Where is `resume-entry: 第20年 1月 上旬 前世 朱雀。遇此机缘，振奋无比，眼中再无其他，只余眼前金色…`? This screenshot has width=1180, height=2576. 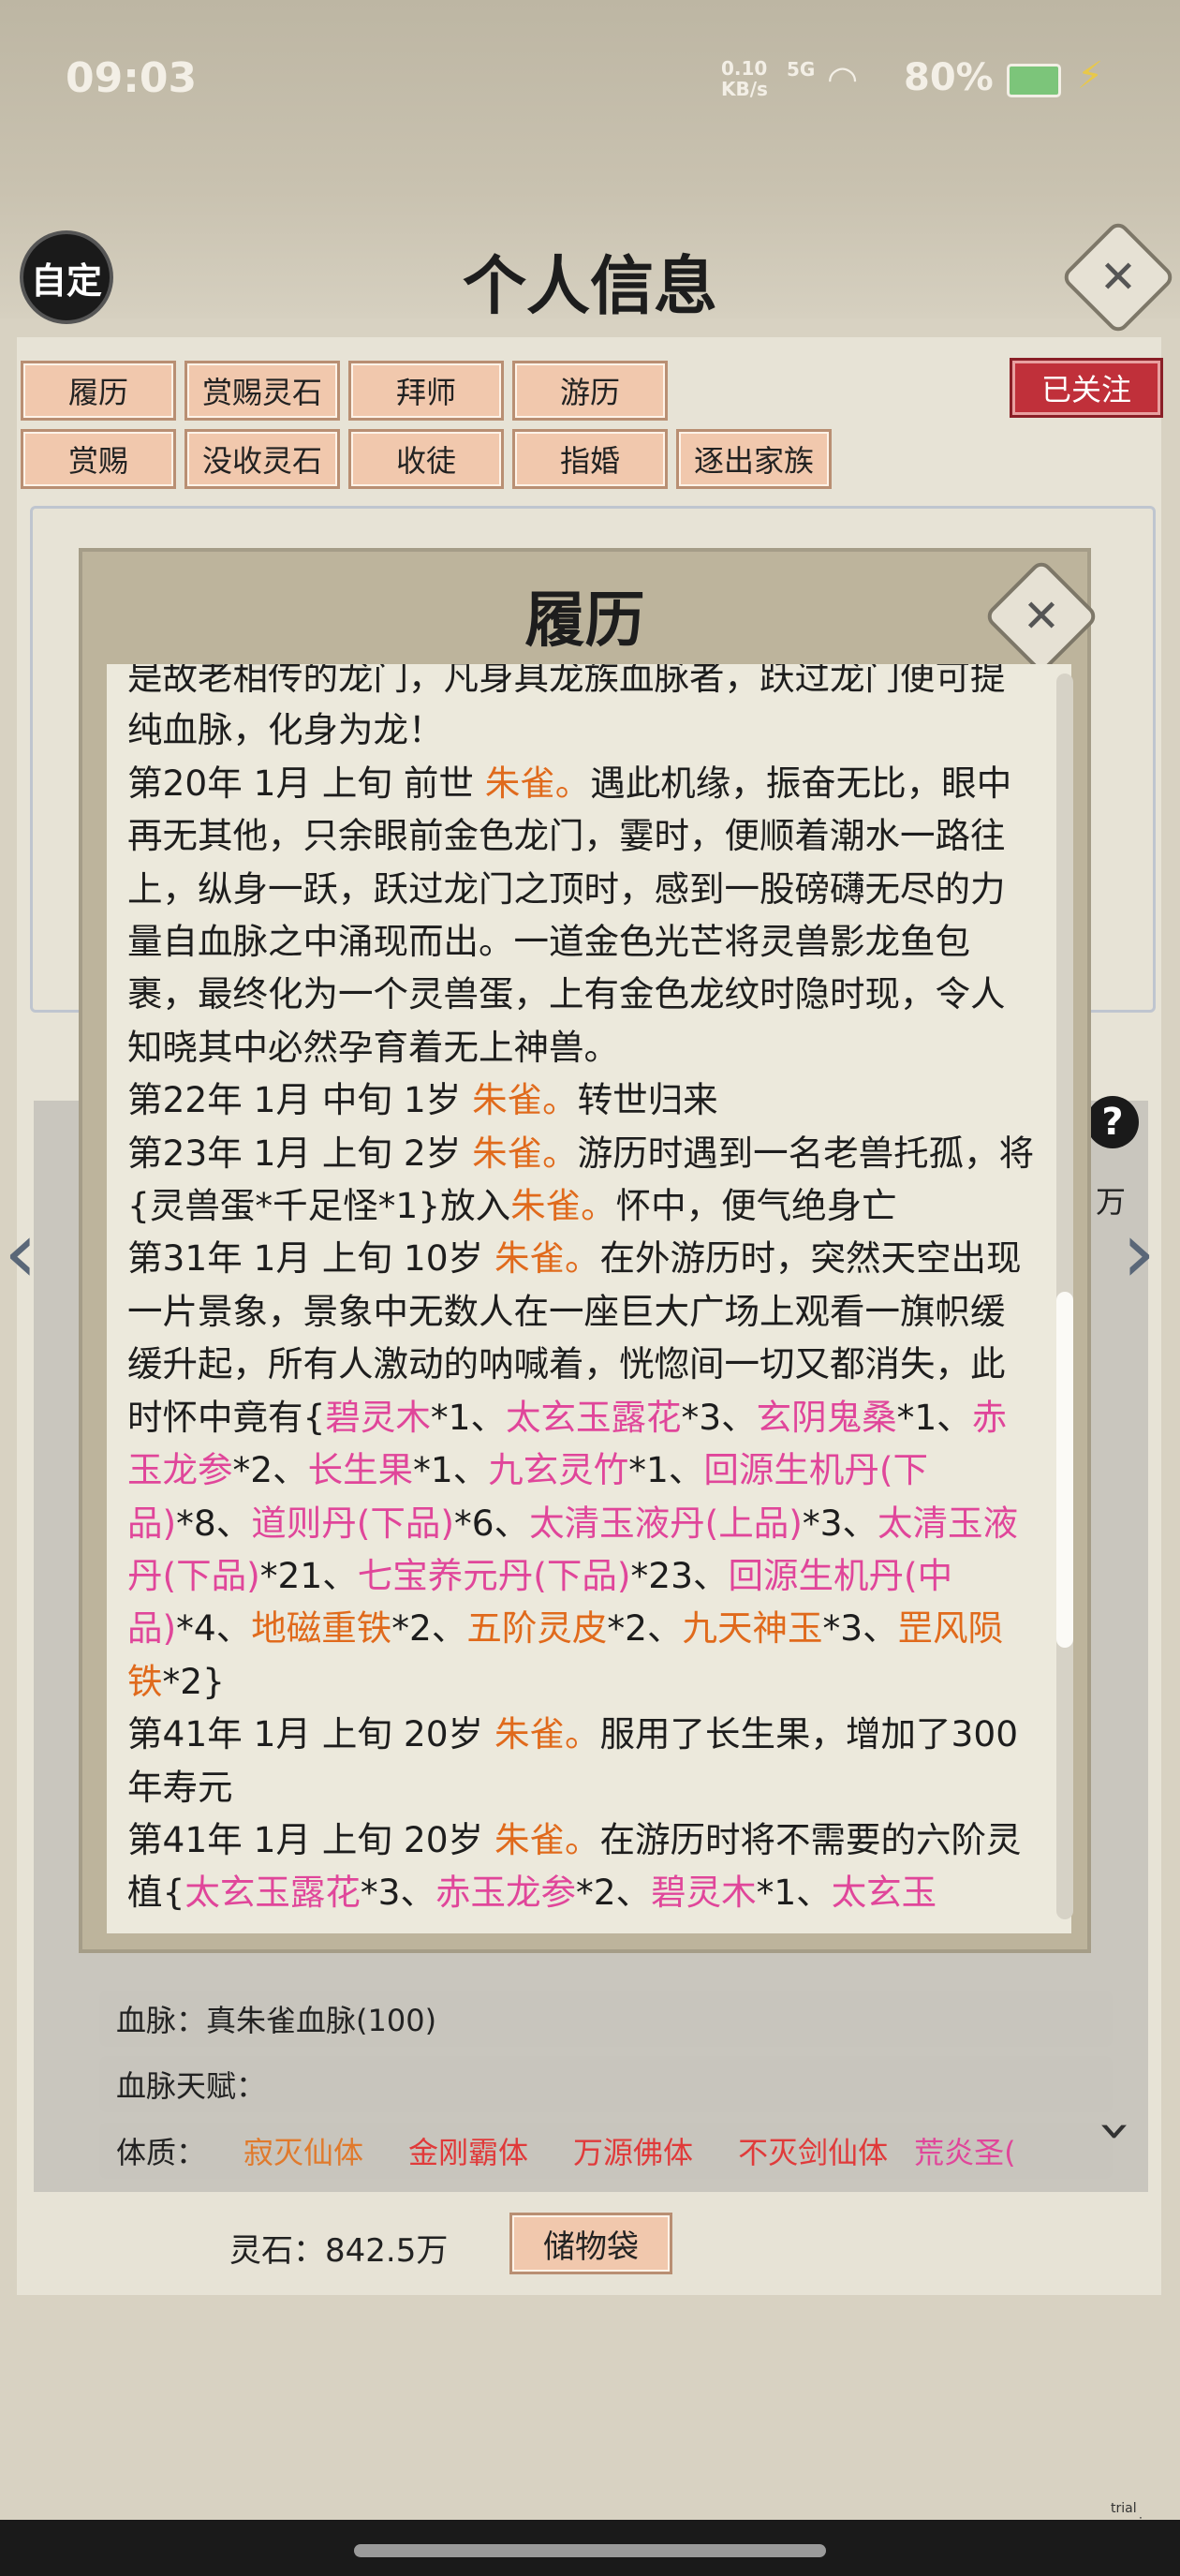 resume-entry: 第20年 1月 上旬 前世 朱雀。遇此机缘，振奋无比，眼中再无其他，只余眼前金色… is located at coordinates (581, 915).